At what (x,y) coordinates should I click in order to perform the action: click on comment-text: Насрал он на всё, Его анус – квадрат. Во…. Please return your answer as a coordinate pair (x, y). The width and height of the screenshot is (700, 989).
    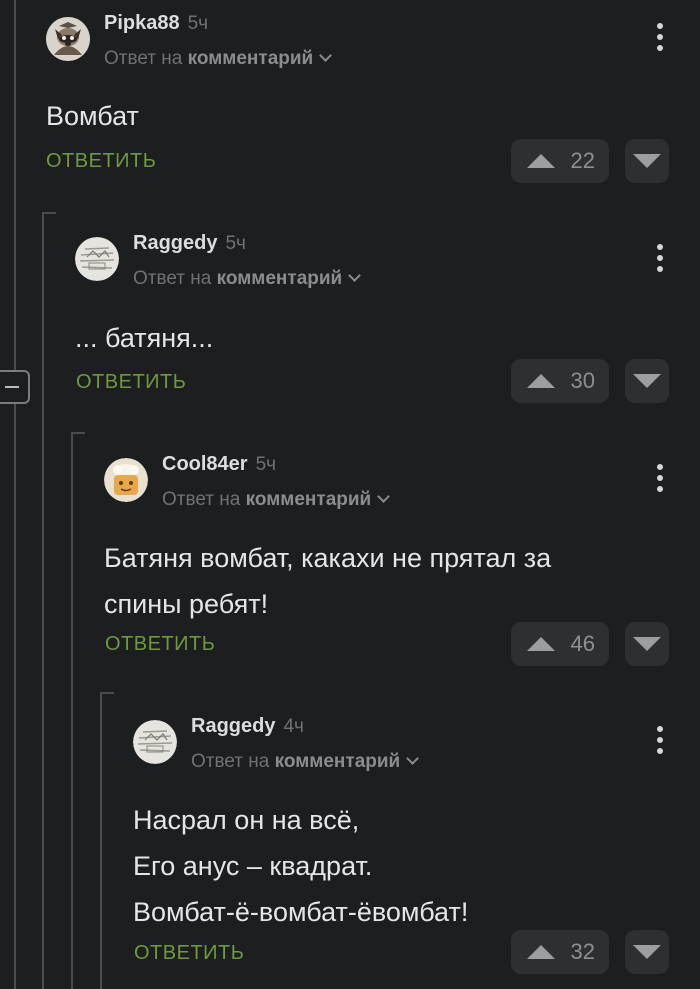
    Looking at the image, I should click on (301, 866).